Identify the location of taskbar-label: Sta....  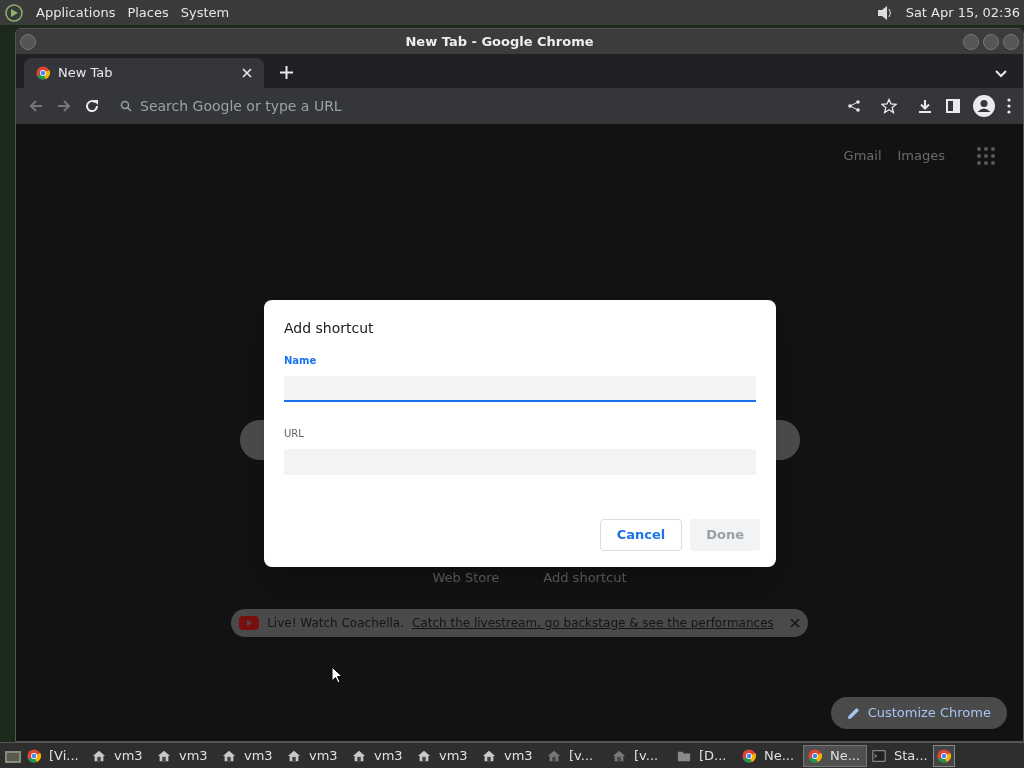
(911, 755).